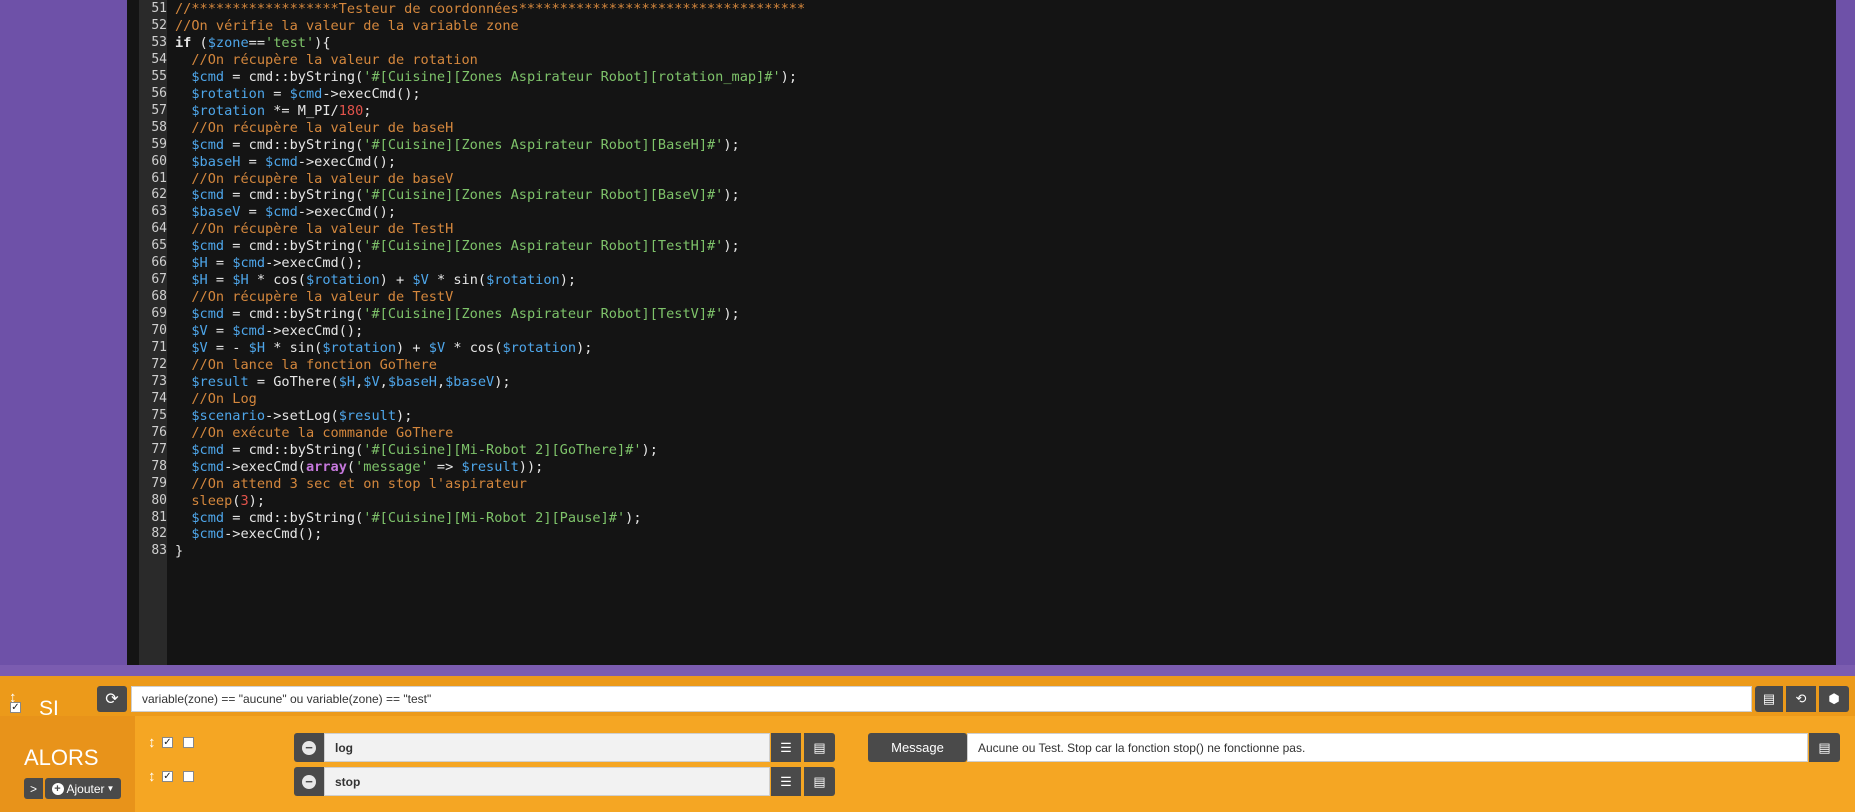 The image size is (1855, 812). Describe the element at coordinates (326, 59) in the screenshot. I see `code-token: //On récupère la valeur de rotation` at that location.